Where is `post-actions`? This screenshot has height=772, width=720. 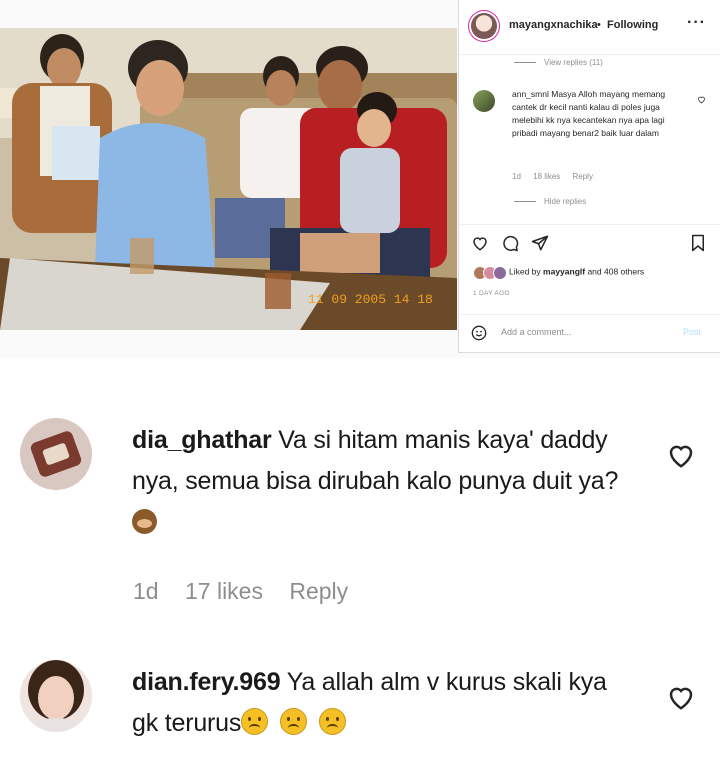
post-actions is located at coordinates (589, 242).